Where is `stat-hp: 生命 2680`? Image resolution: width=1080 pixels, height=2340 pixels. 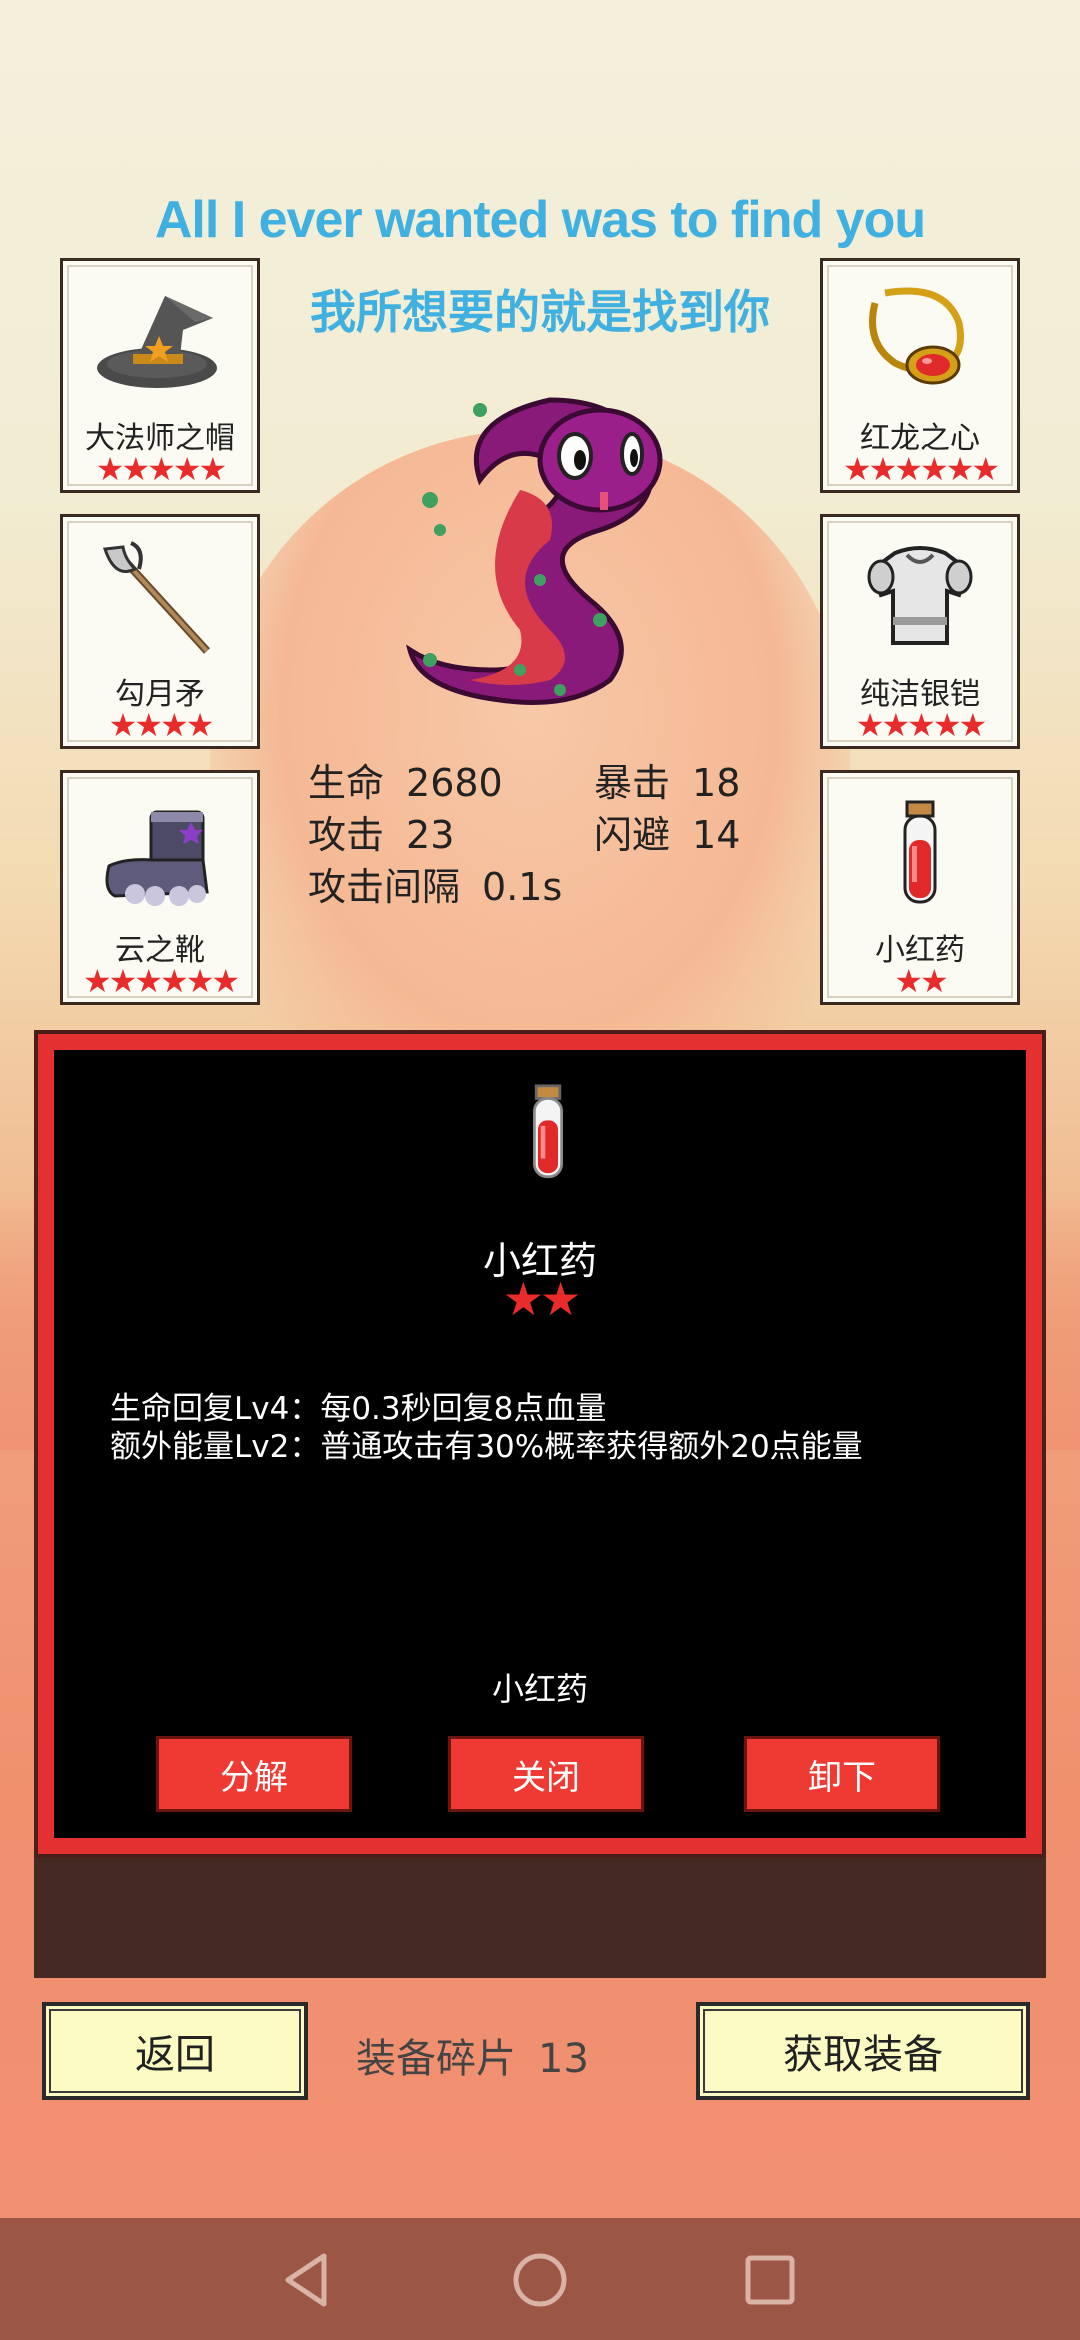
stat-hp: 生命 2680 is located at coordinates (405, 779).